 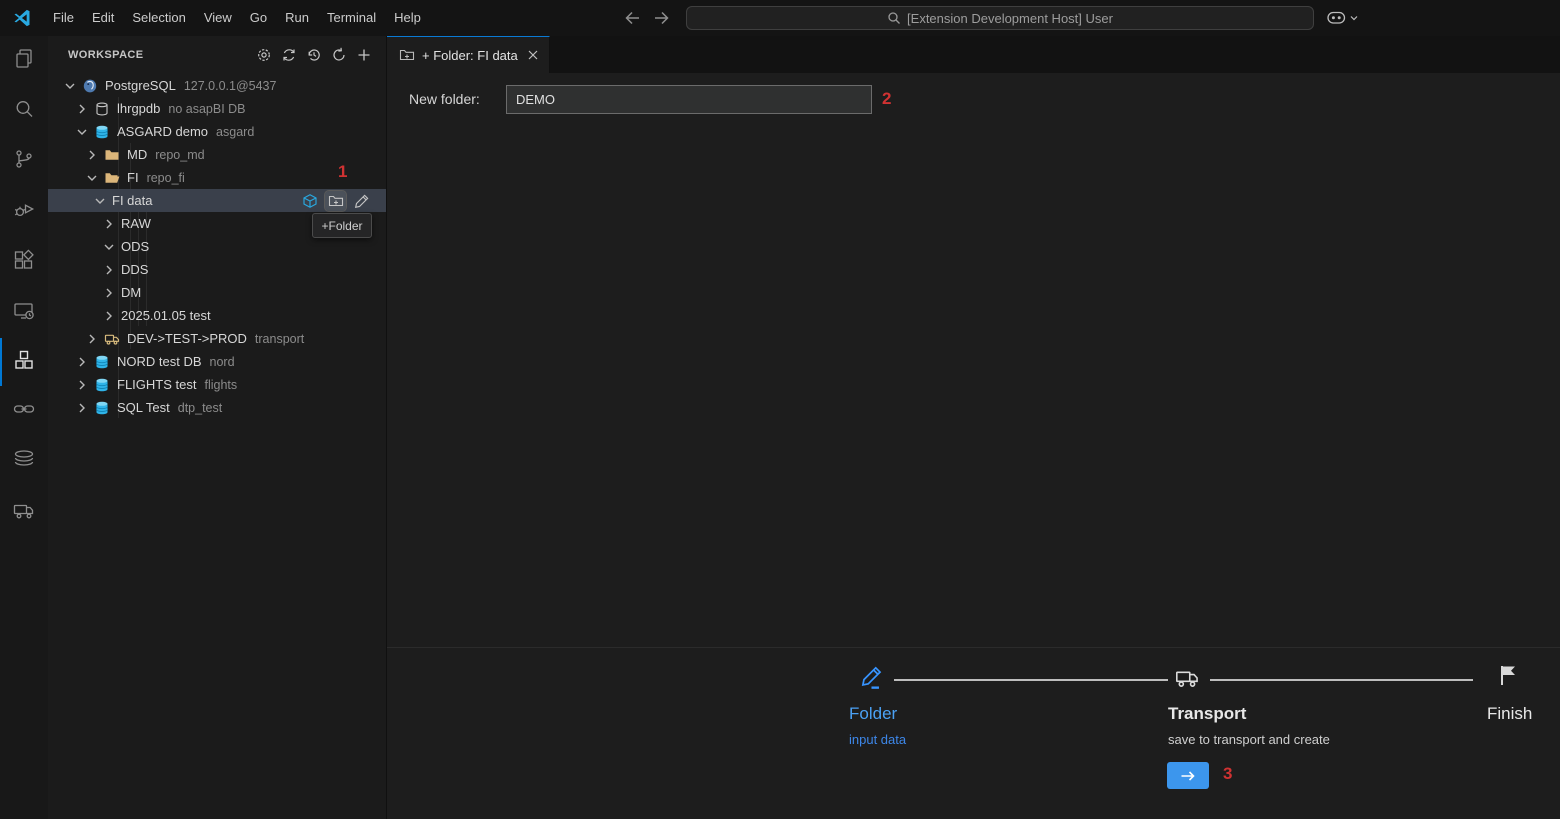 What do you see at coordinates (218, 18) in the screenshot?
I see `menu-view: View` at bounding box center [218, 18].